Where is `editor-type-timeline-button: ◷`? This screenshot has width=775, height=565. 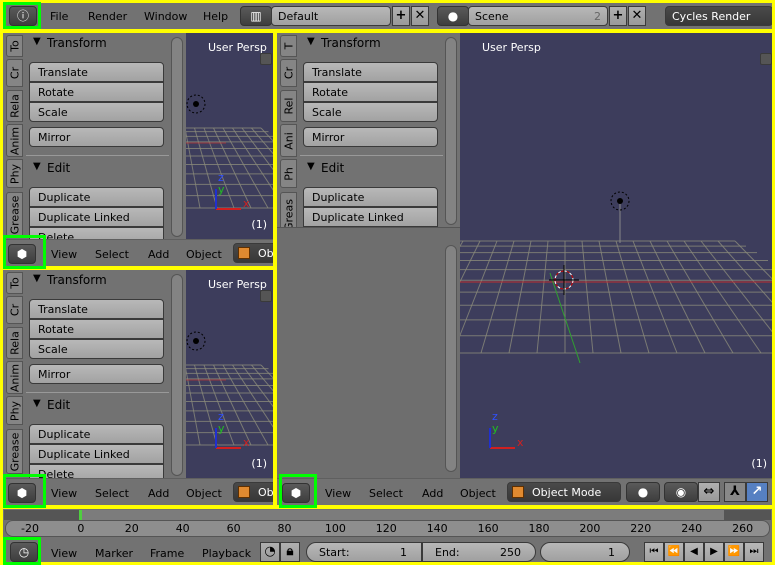
editor-type-timeline-button: ◷ is located at coordinates (24, 552).